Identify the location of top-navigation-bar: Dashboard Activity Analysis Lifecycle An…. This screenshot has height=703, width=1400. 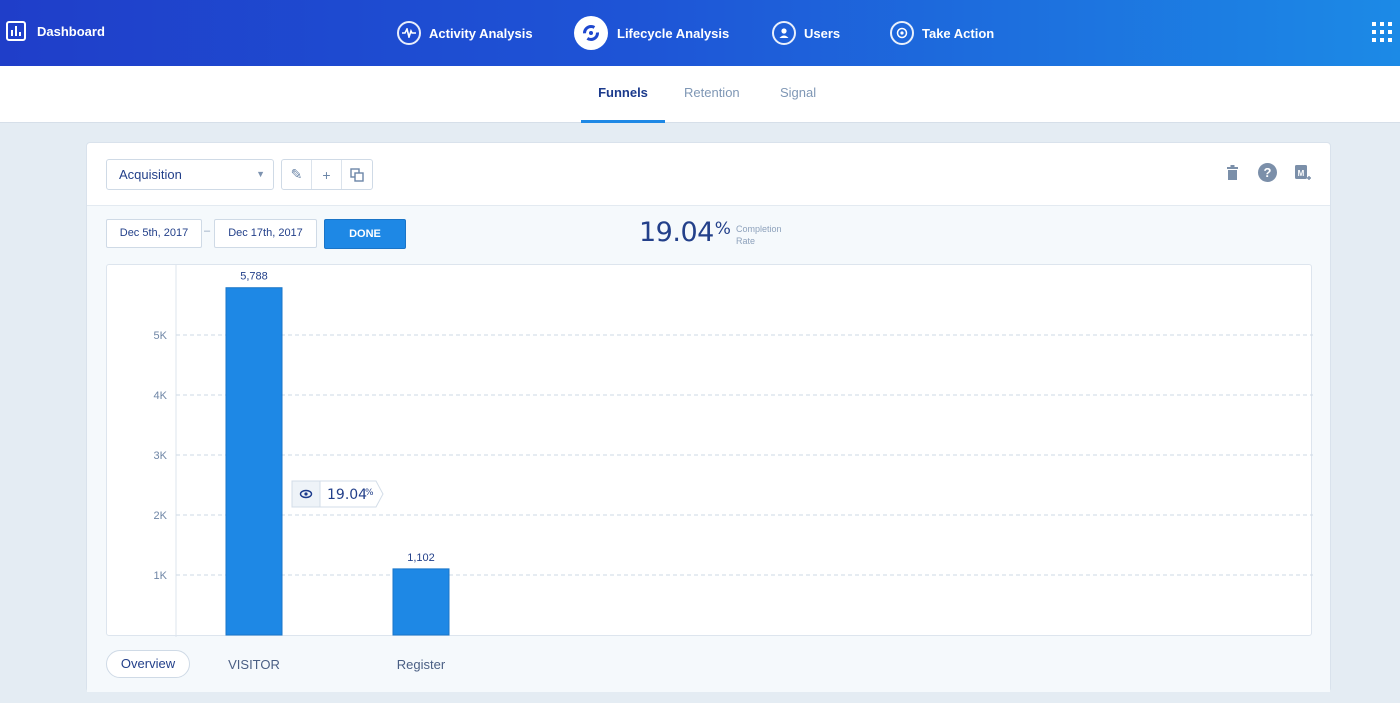
(700, 33).